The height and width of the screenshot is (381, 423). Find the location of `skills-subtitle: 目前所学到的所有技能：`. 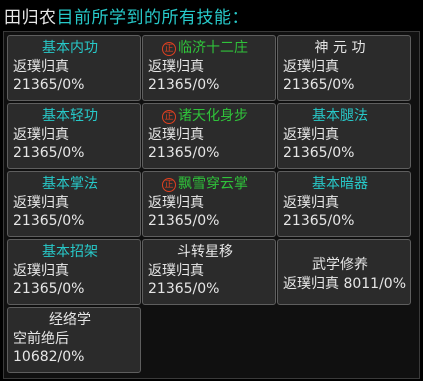

skills-subtitle: 目前所学到的所有技能： is located at coordinates (152, 18).